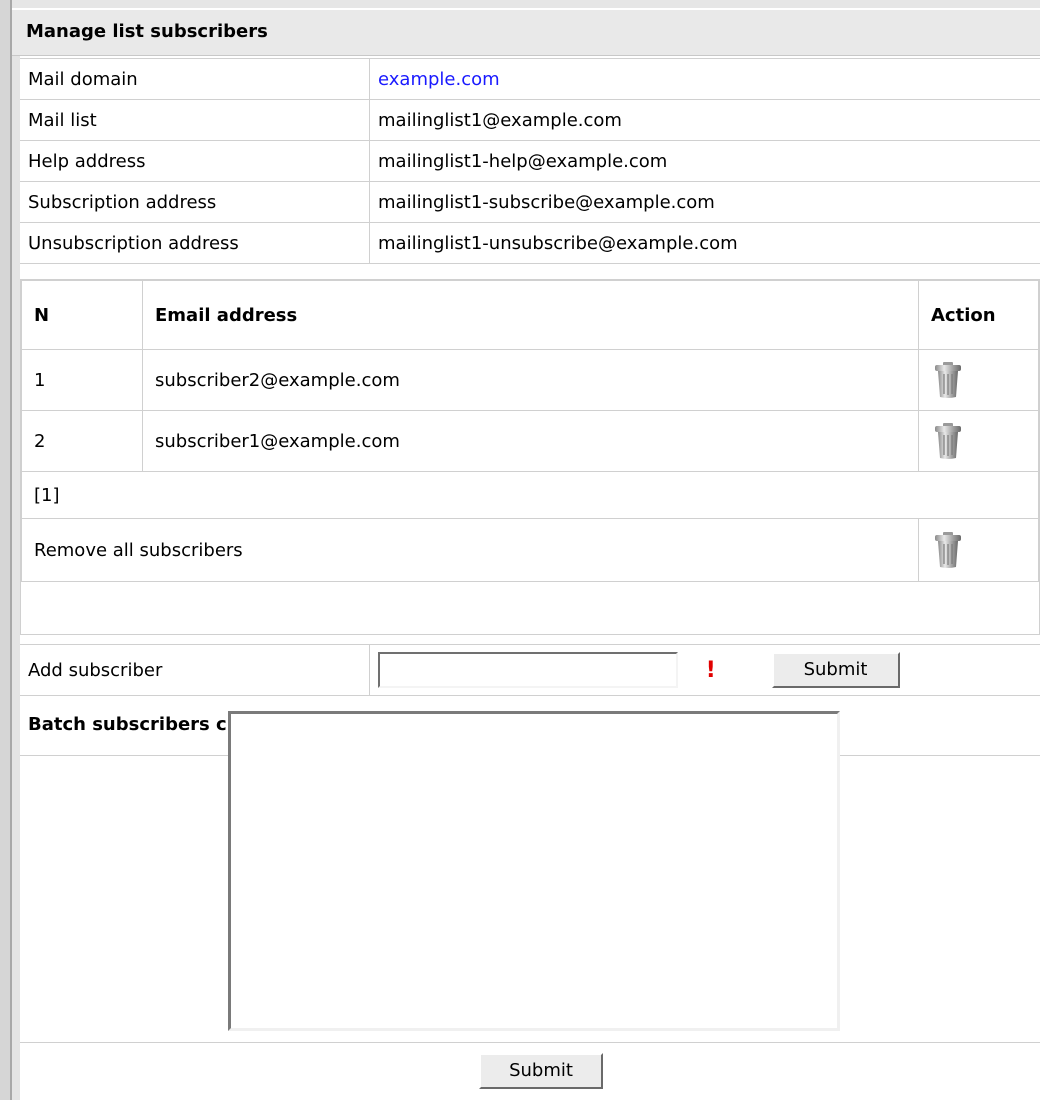 This screenshot has height=1100, width=1040. What do you see at coordinates (195, 79) in the screenshot?
I see `mail-domain-label: Mail domain` at bounding box center [195, 79].